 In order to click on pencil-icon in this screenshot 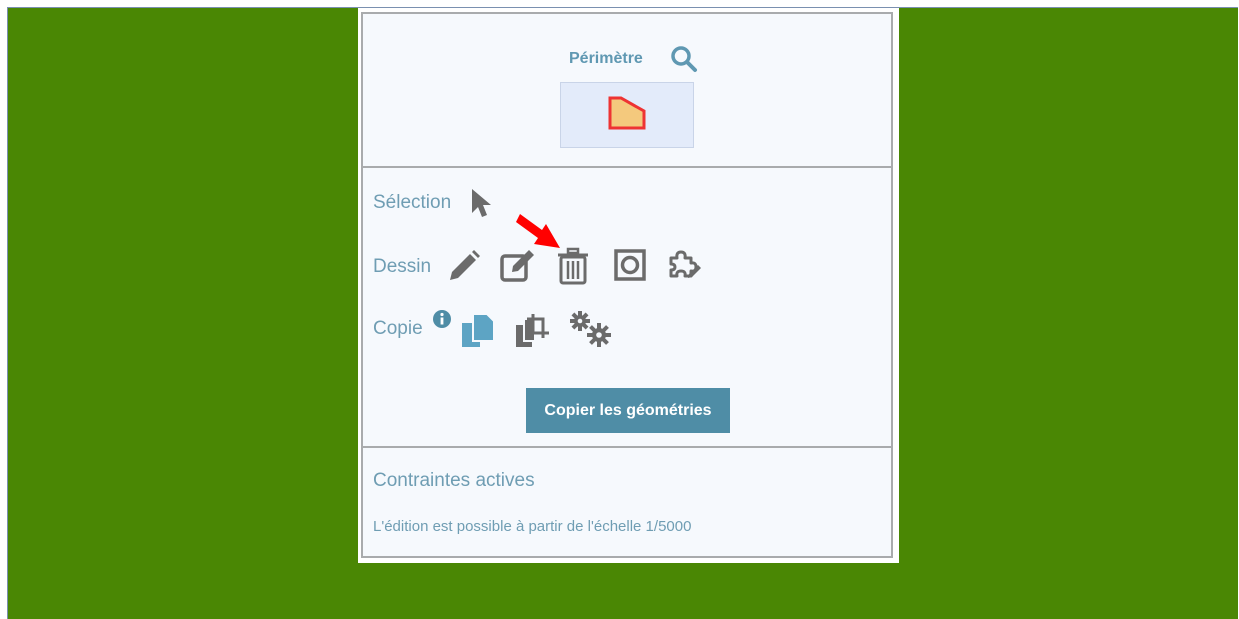, I will do `click(464, 268)`.